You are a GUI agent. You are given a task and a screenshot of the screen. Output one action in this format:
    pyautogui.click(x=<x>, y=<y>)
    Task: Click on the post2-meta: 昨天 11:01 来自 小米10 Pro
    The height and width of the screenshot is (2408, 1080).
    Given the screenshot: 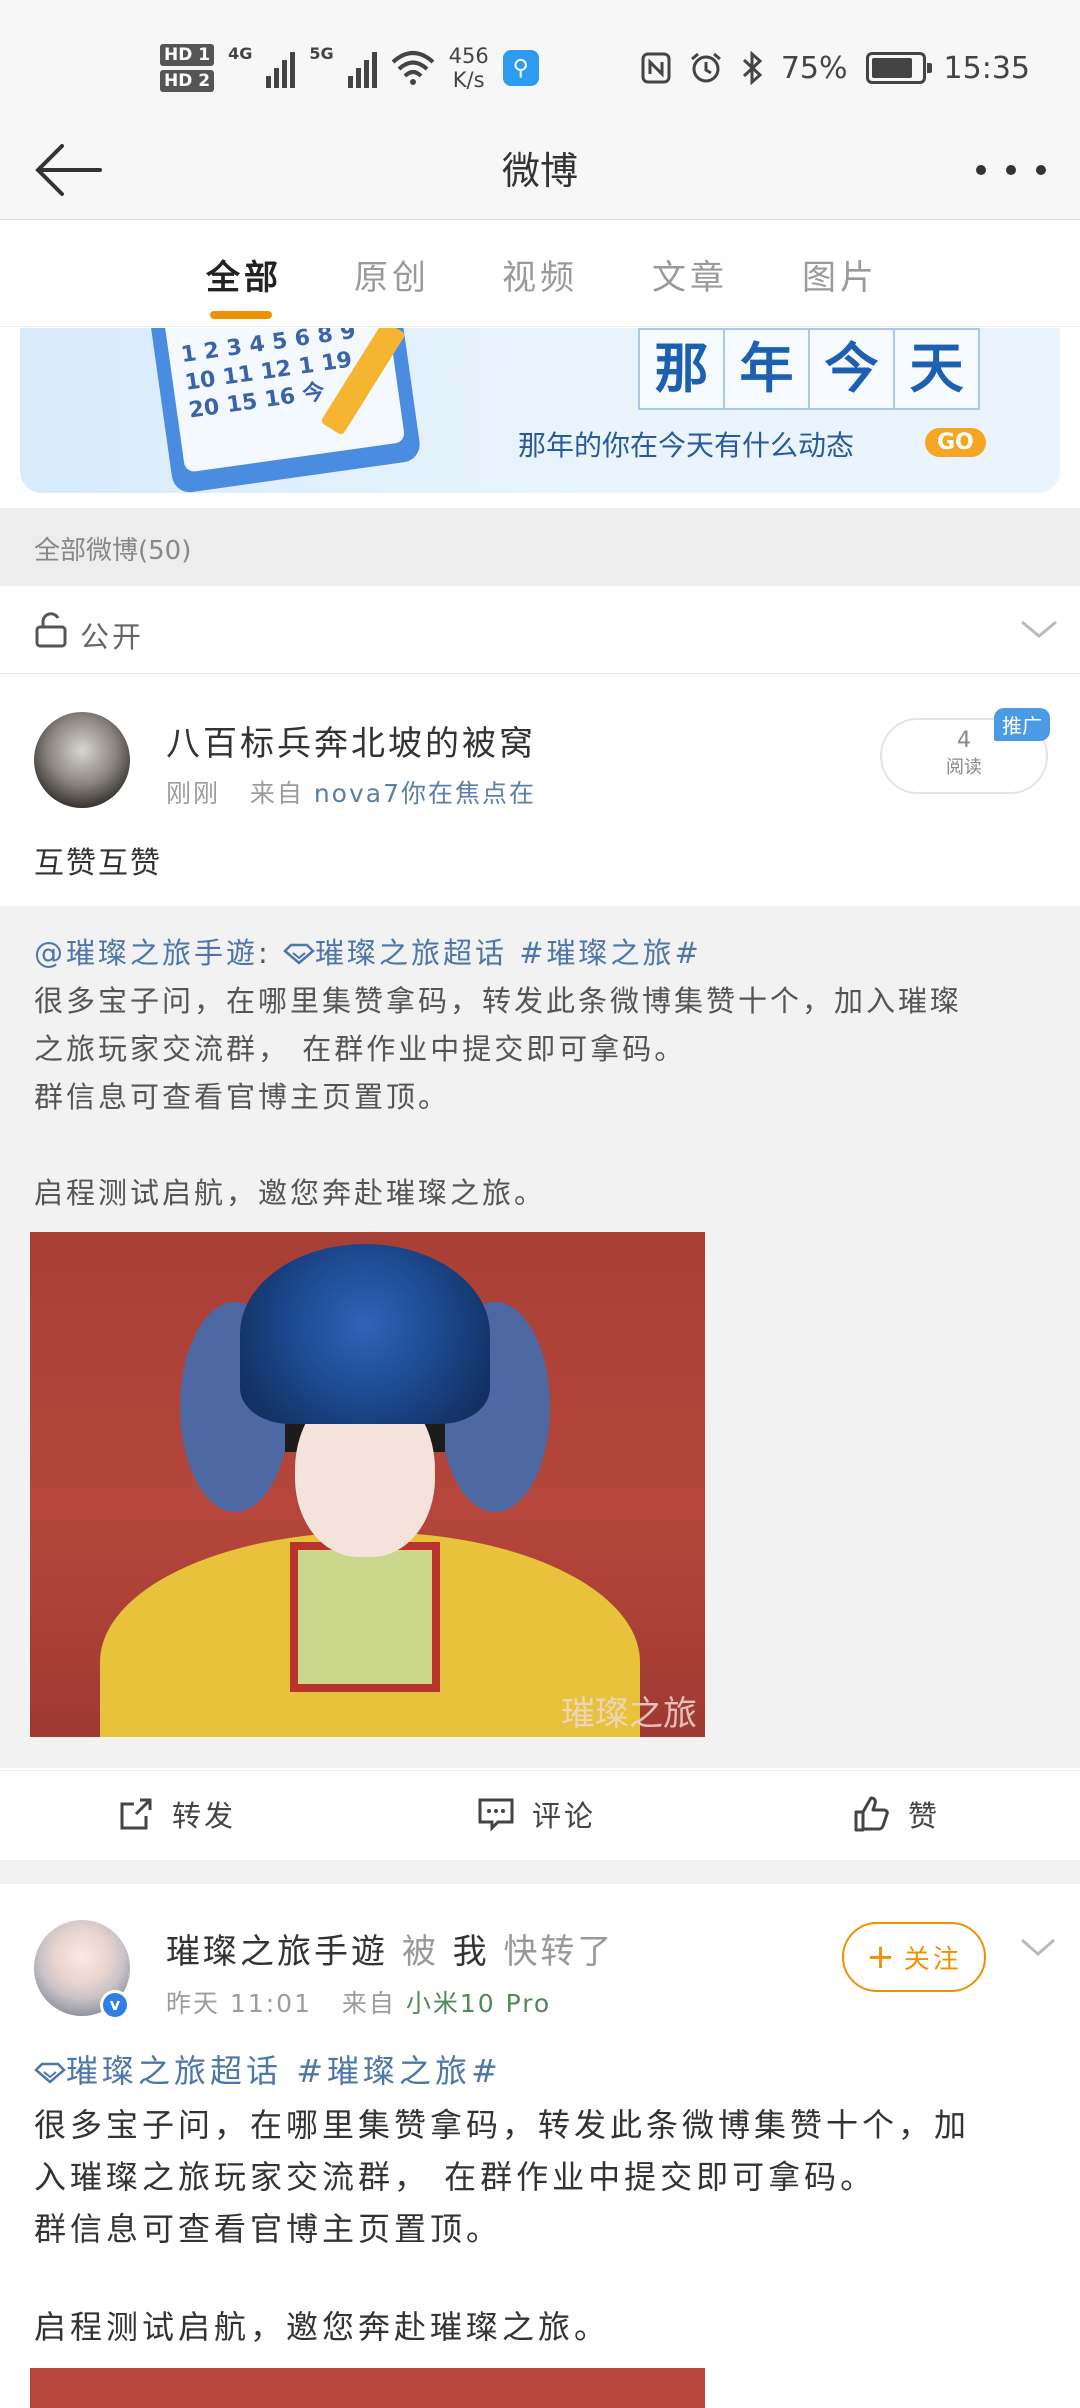 What is the action you would take?
    pyautogui.click(x=358, y=2002)
    